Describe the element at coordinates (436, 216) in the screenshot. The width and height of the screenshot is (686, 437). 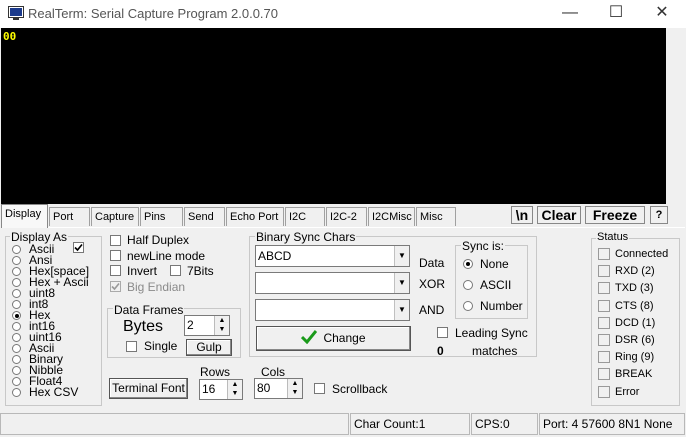
I see `tab-misc: Misc` at that location.